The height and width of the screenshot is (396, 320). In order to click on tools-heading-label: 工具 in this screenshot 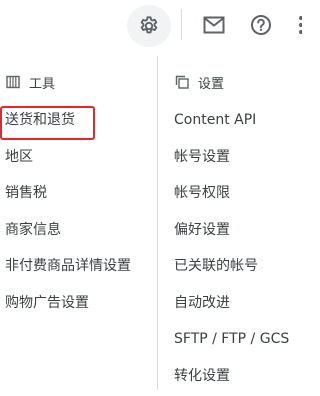, I will do `click(42, 84)`.